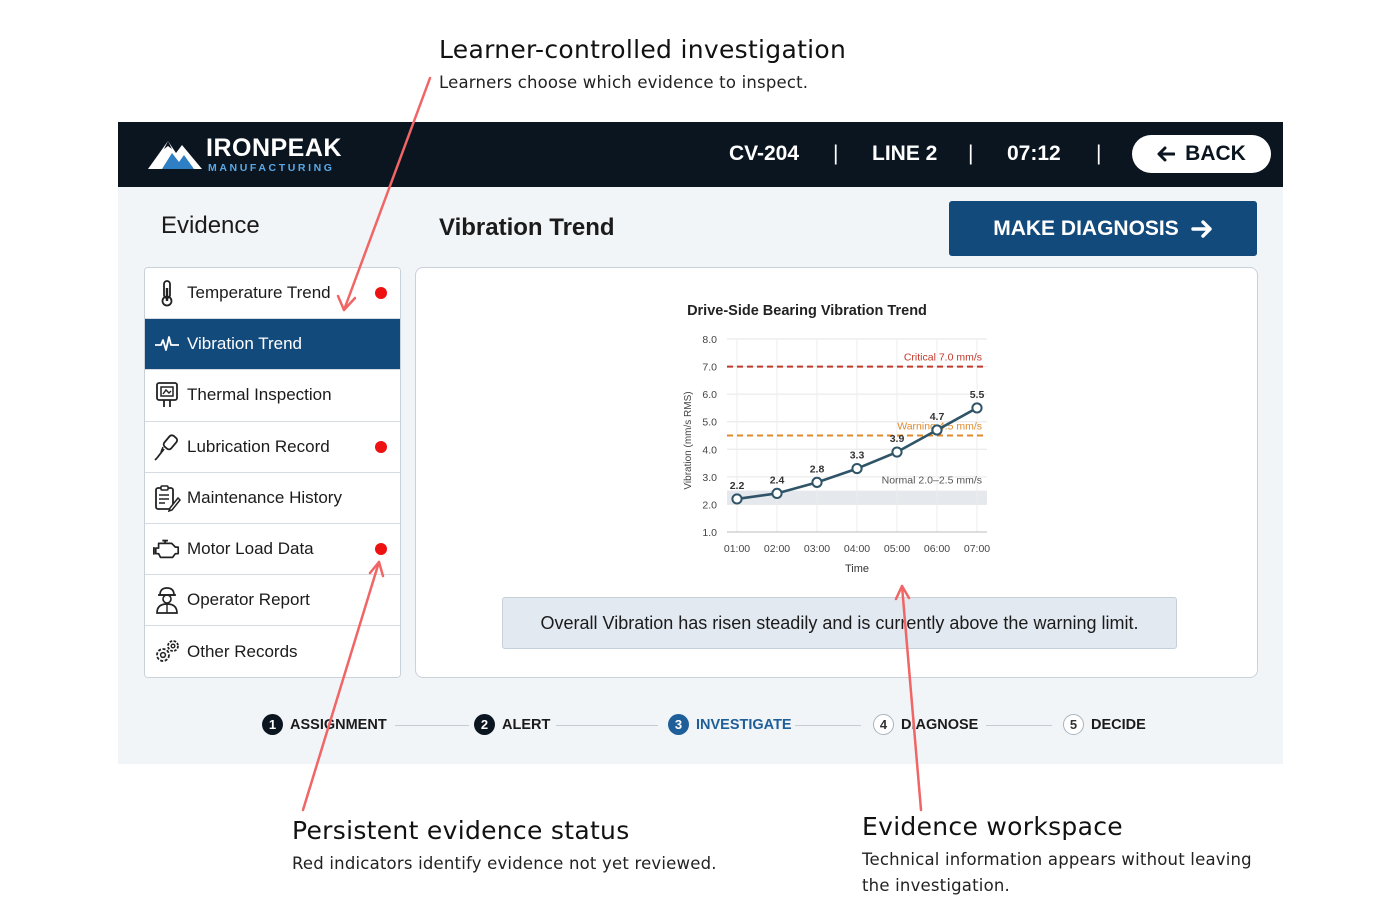 The height and width of the screenshot is (920, 1400). Describe the element at coordinates (259, 395) in the screenshot. I see `evidence-item-label: Thermal Inspection` at that location.